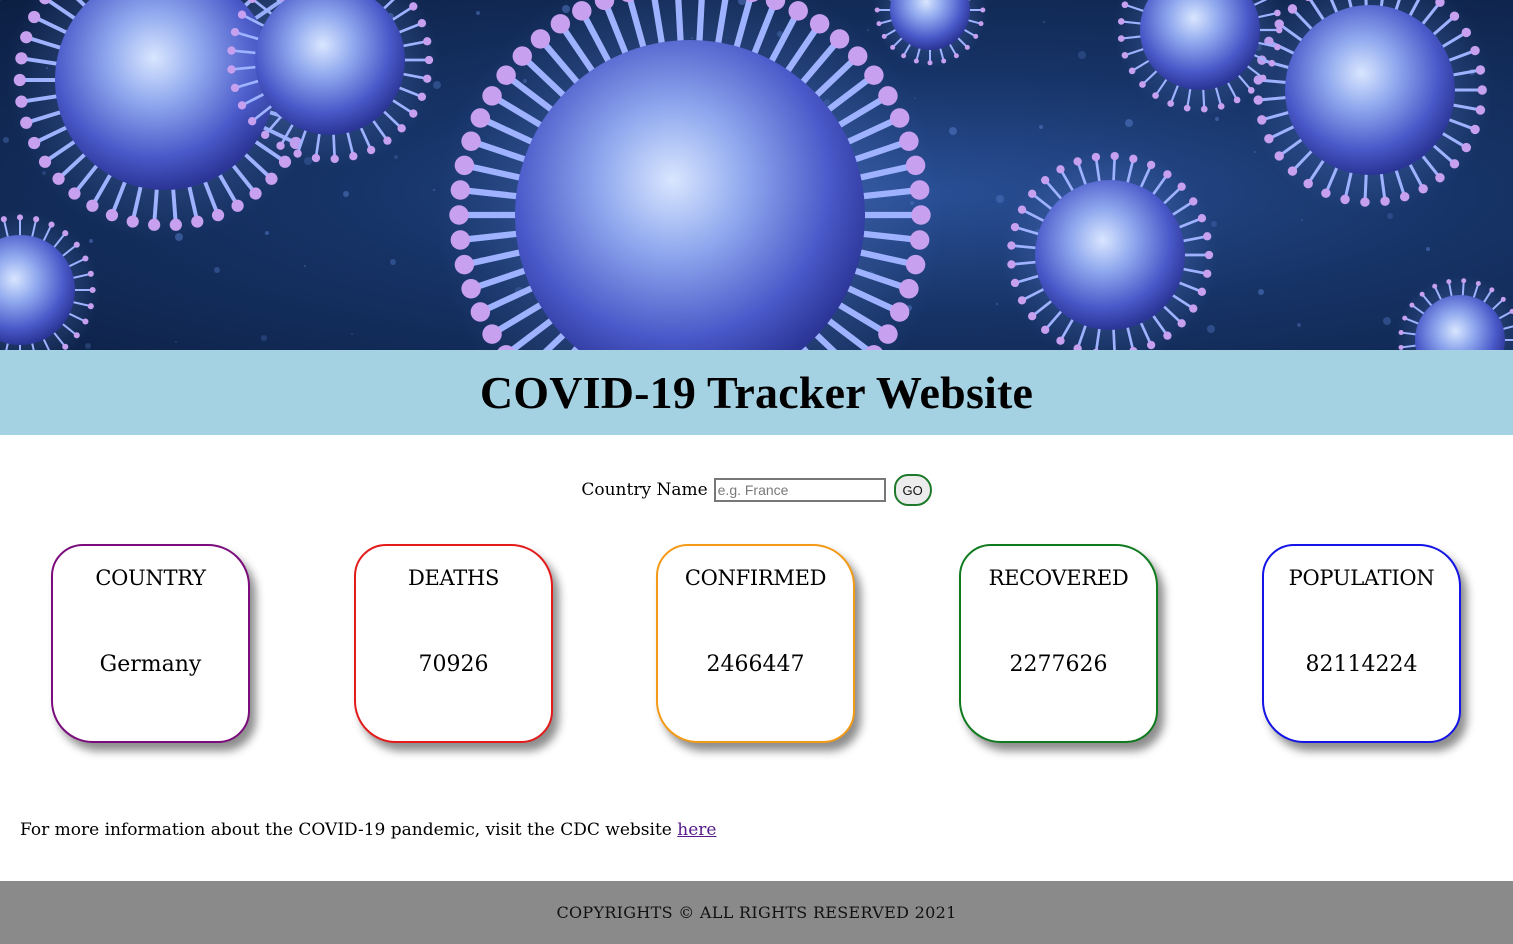  What do you see at coordinates (453, 643) in the screenshot?
I see `deaths-card: DEATHS 70926` at bounding box center [453, 643].